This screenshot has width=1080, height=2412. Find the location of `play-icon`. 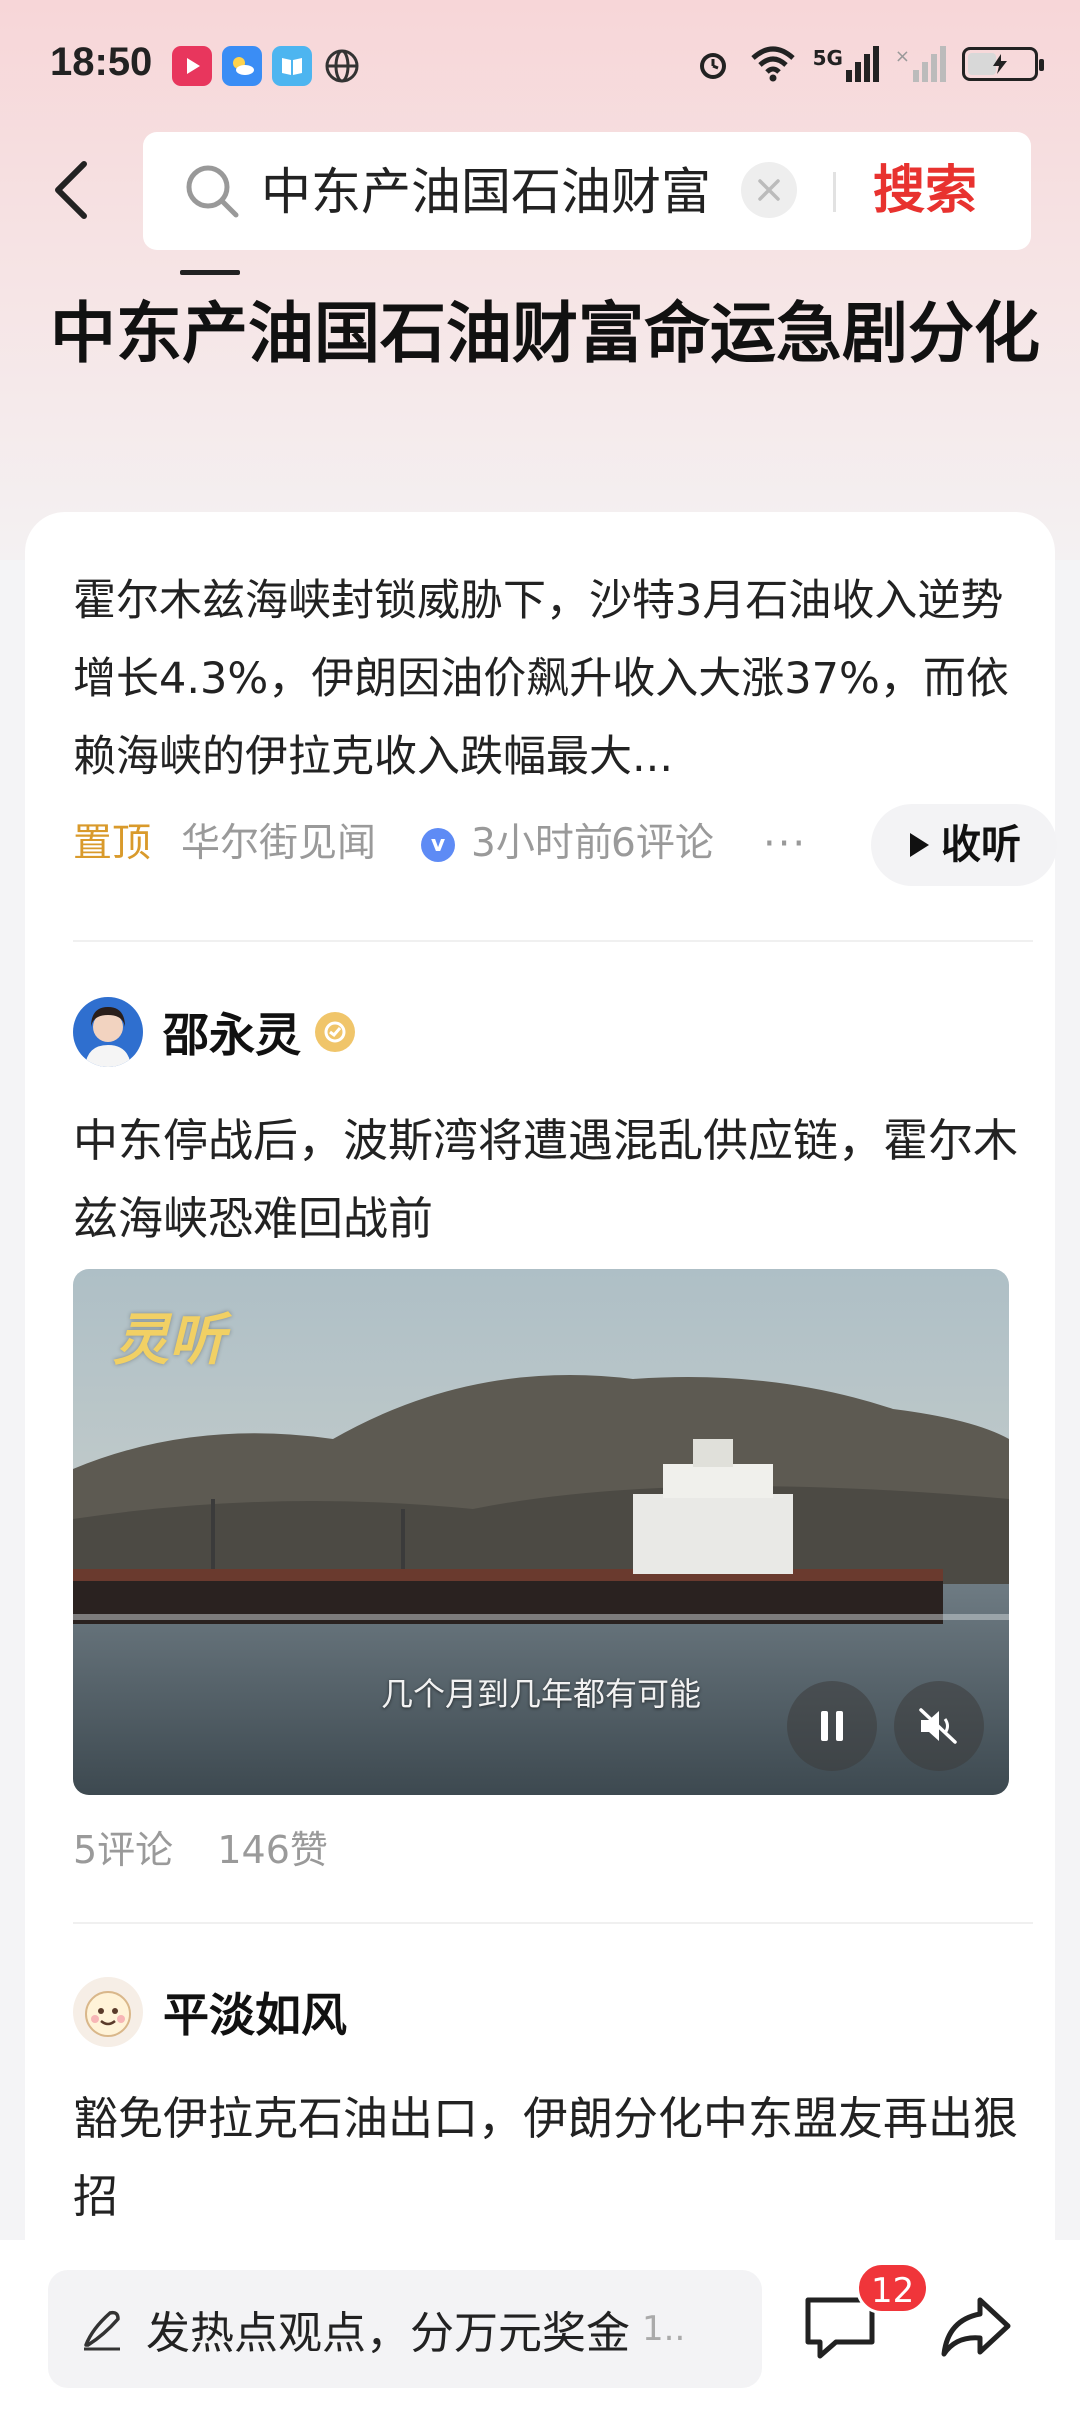

play-icon is located at coordinates (919, 845).